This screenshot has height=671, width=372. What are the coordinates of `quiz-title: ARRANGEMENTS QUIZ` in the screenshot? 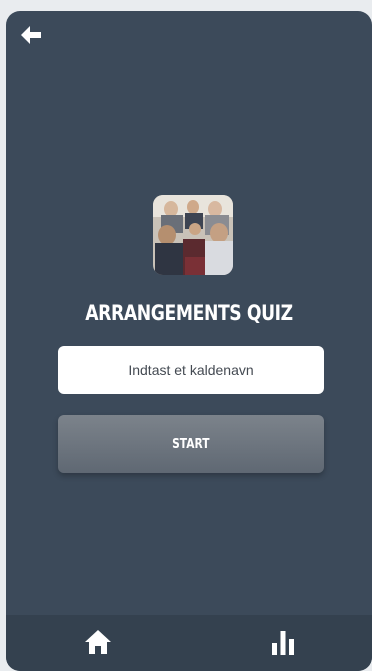 It's located at (189, 313).